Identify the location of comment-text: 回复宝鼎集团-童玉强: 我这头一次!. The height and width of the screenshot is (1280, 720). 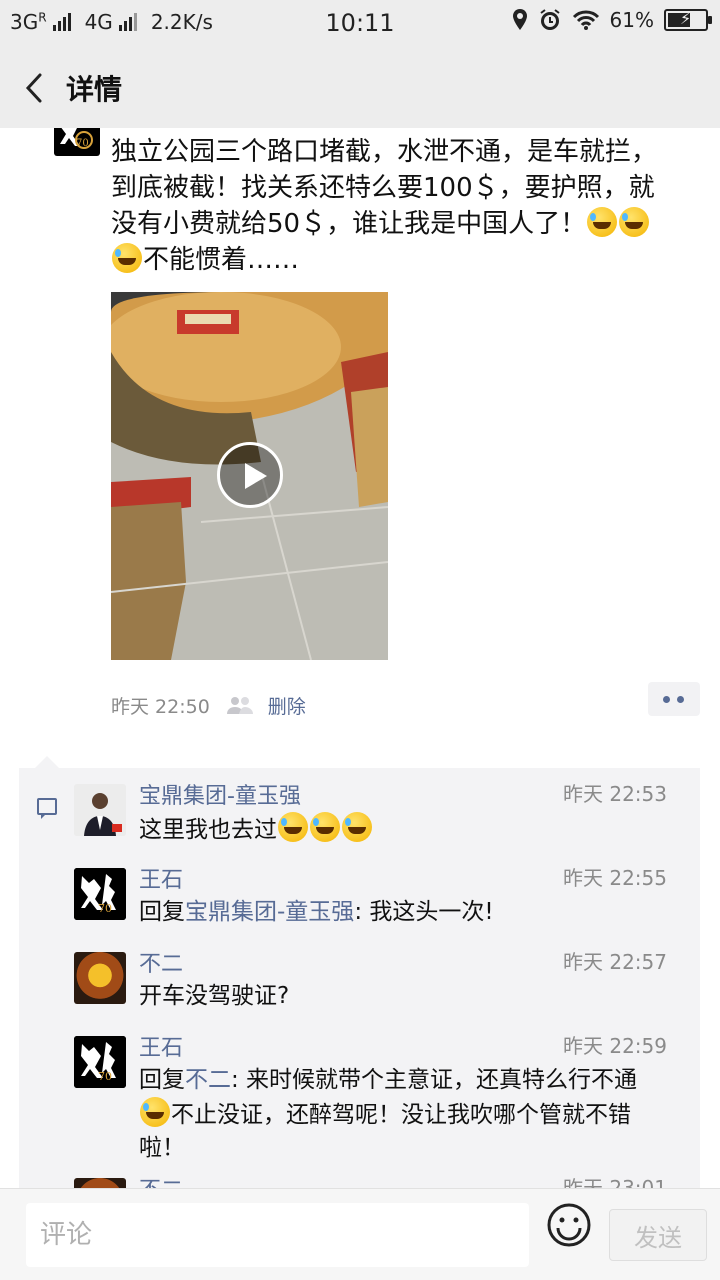
(316, 912).